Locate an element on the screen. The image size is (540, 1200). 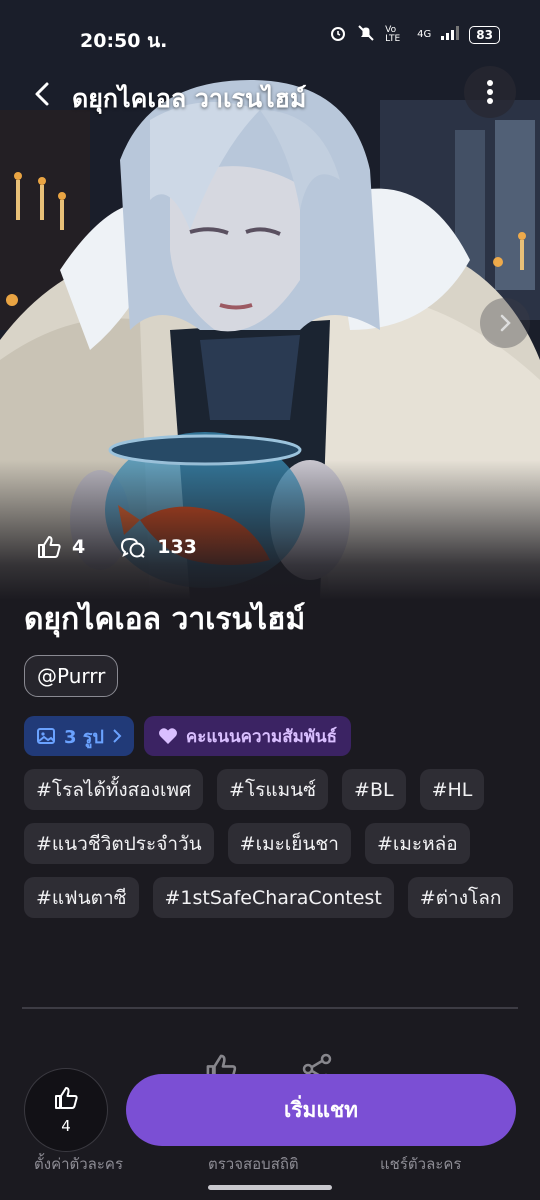
like-count: 4 is located at coordinates (79, 547).